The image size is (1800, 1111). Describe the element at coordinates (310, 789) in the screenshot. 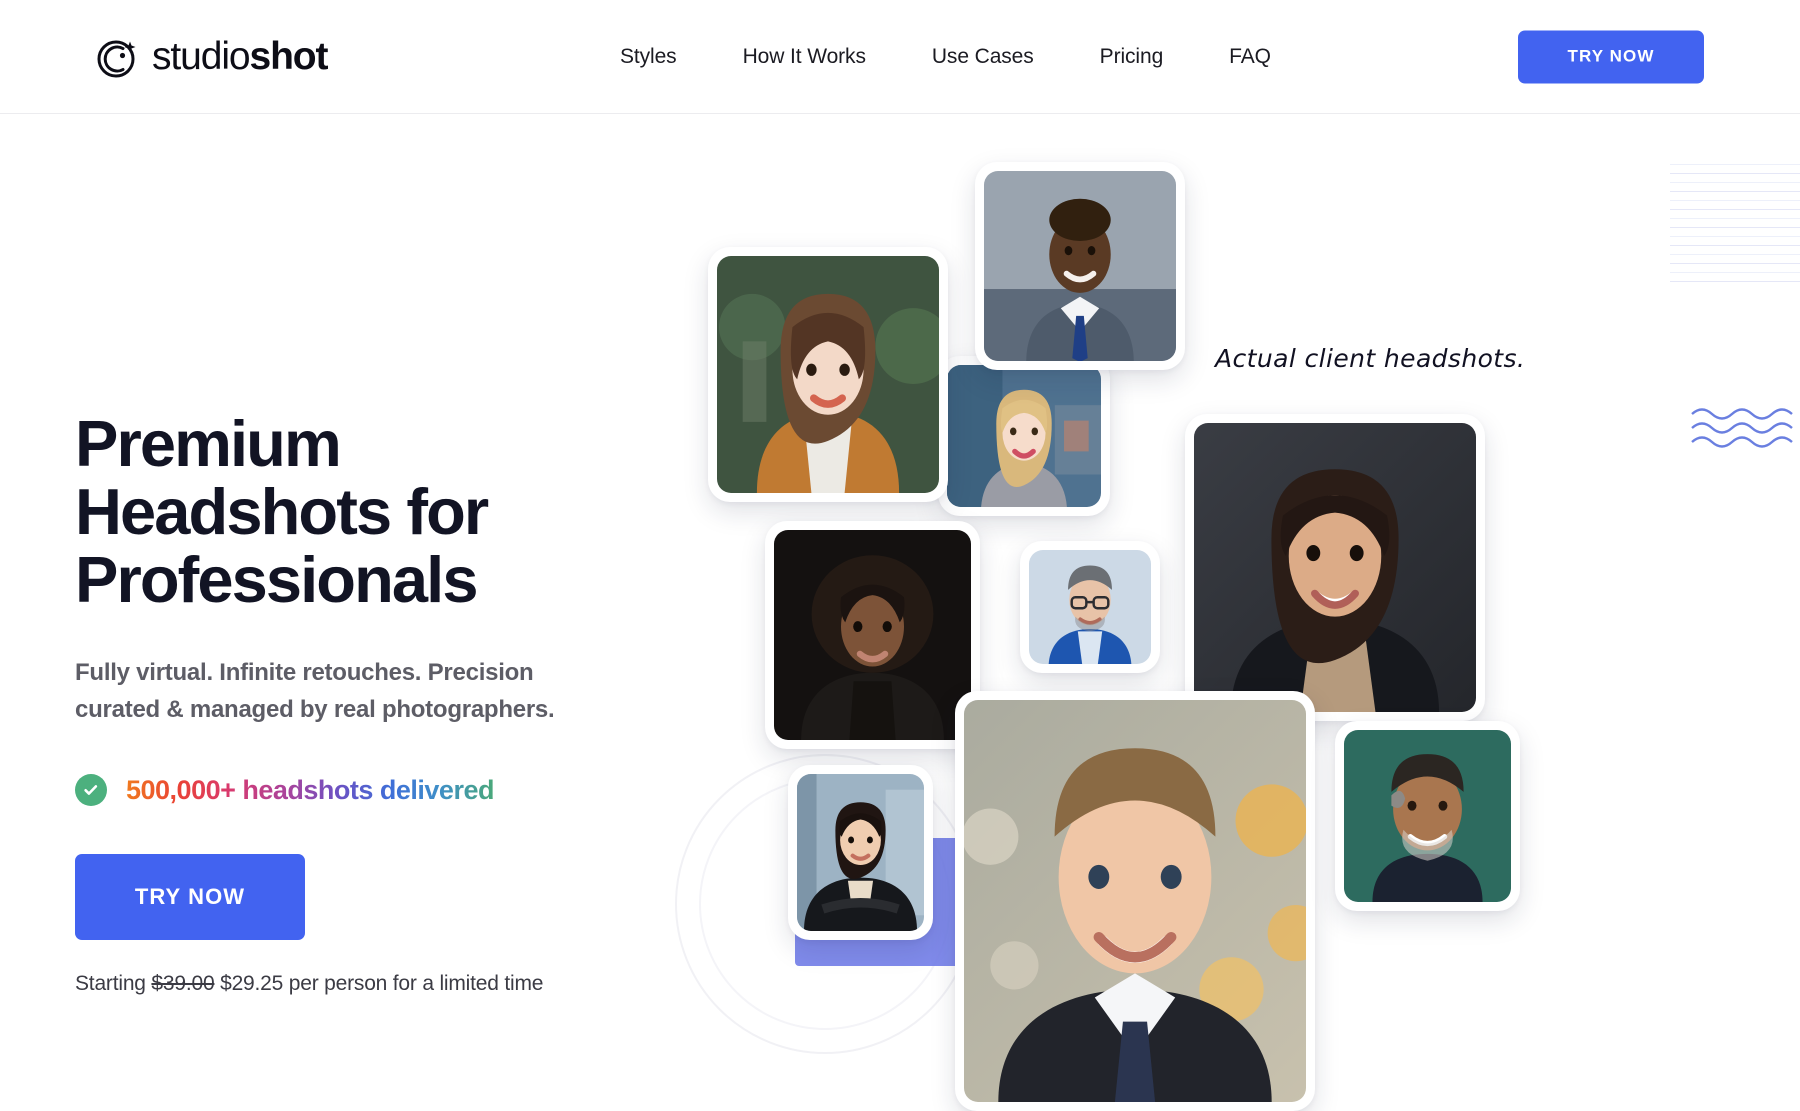

I see `headshots-delivered-label: 500,000+ headshots delivered` at that location.